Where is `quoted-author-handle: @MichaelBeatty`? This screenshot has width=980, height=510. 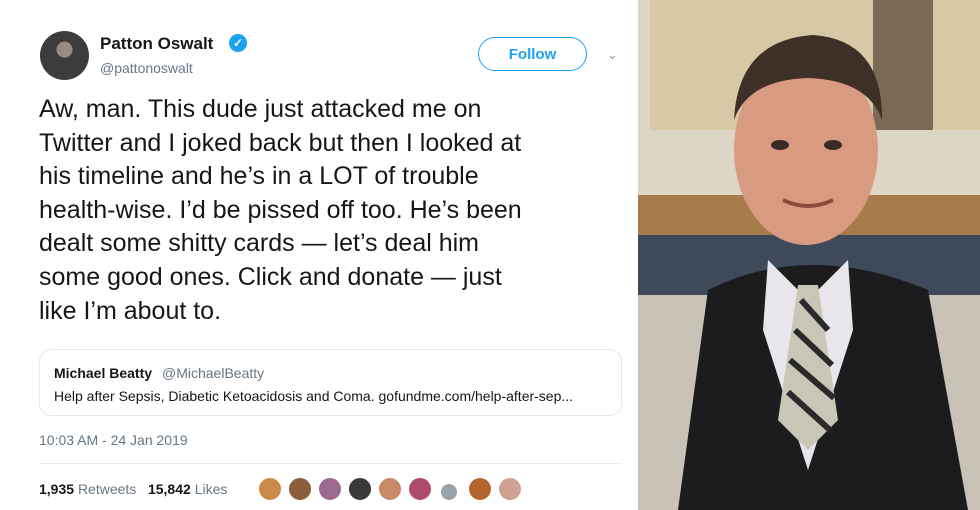 quoted-author-handle: @MichaelBeatty is located at coordinates (213, 373).